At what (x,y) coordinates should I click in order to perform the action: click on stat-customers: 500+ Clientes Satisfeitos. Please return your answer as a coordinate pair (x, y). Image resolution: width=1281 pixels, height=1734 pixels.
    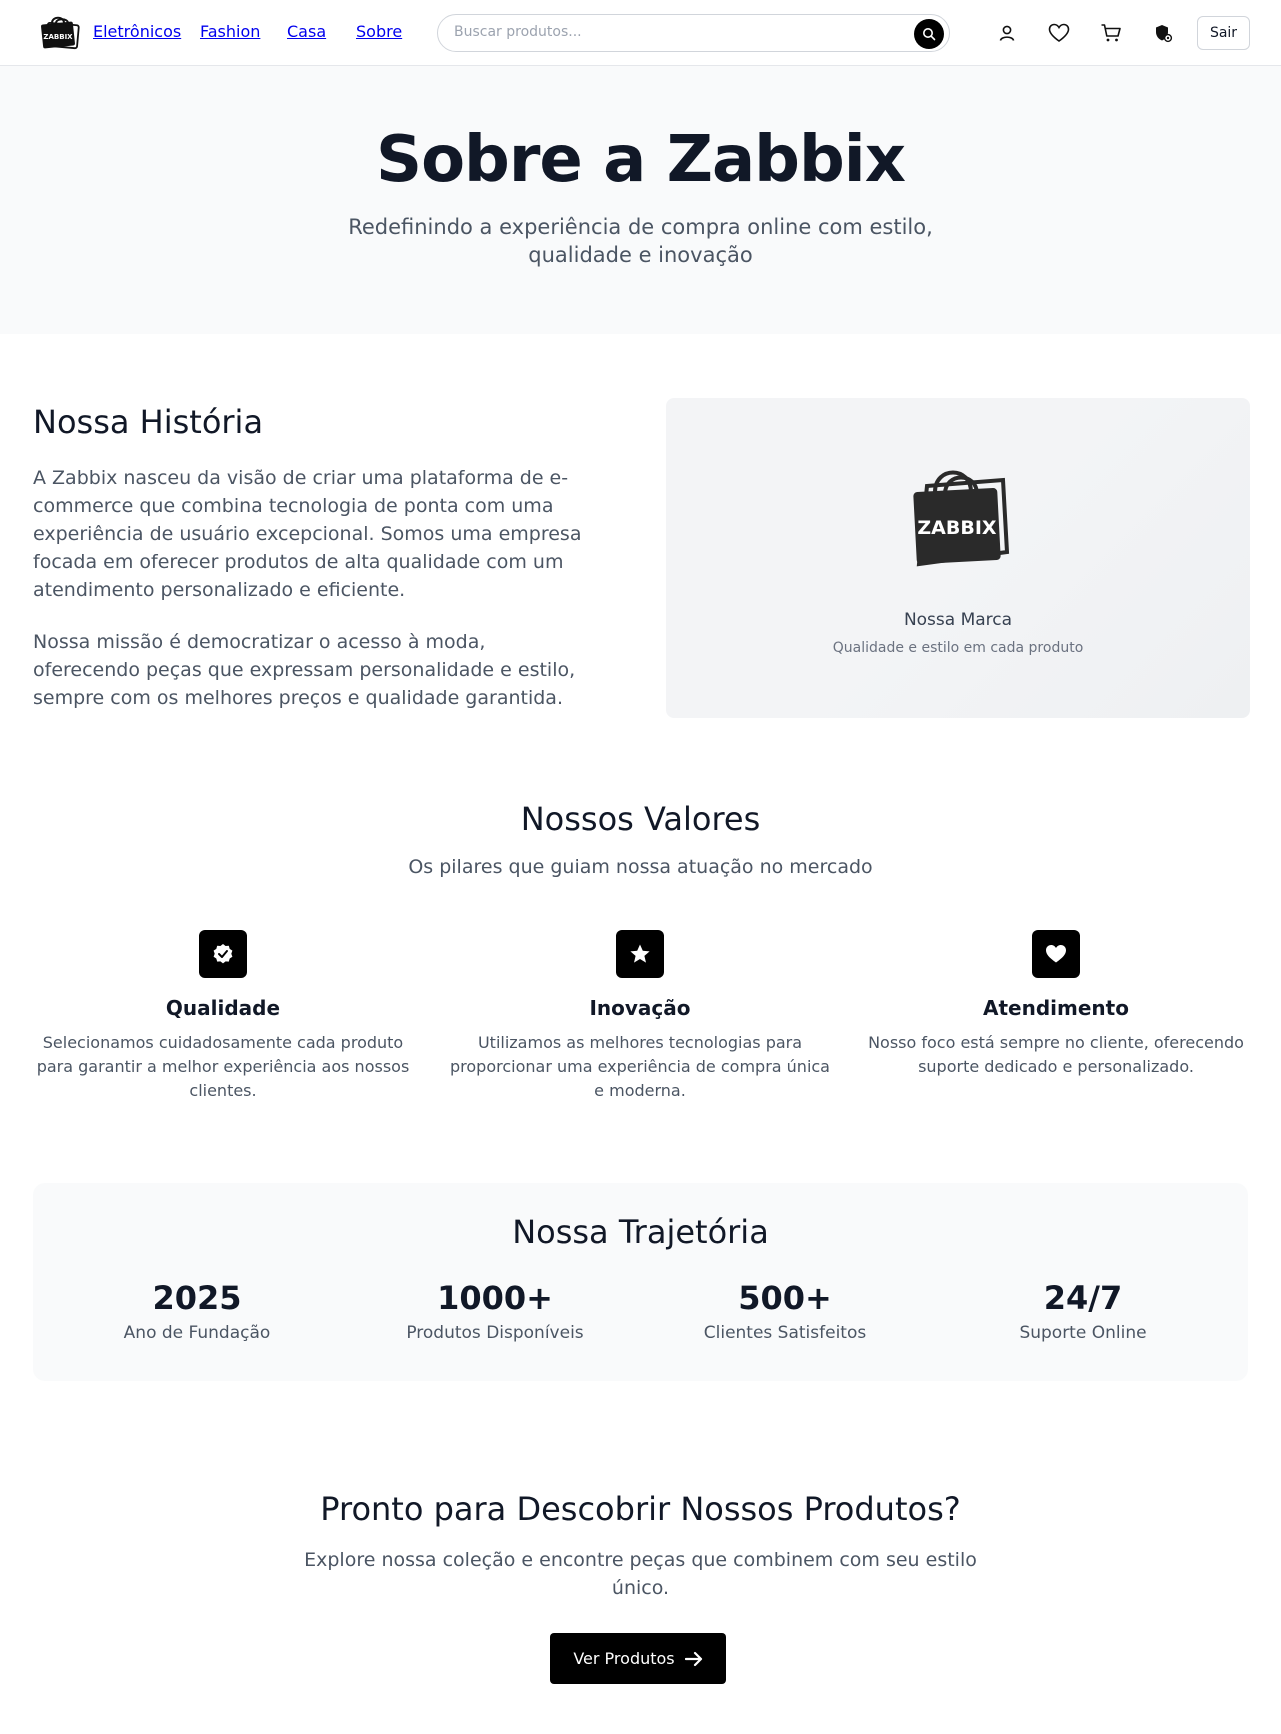
    Looking at the image, I should click on (785, 1311).